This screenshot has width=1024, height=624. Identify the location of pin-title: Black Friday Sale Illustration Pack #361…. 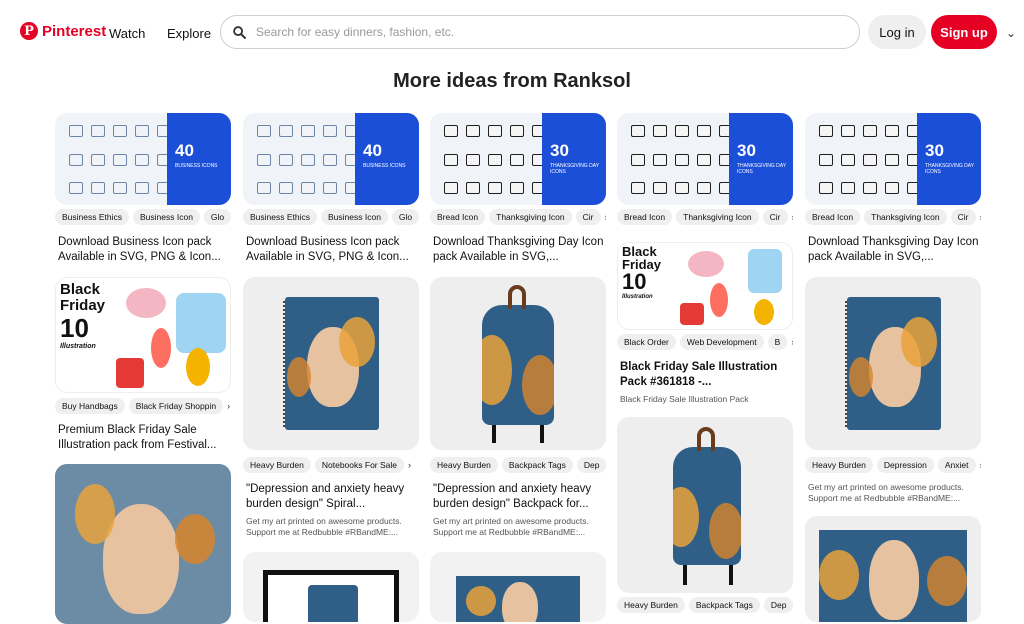
(706, 375).